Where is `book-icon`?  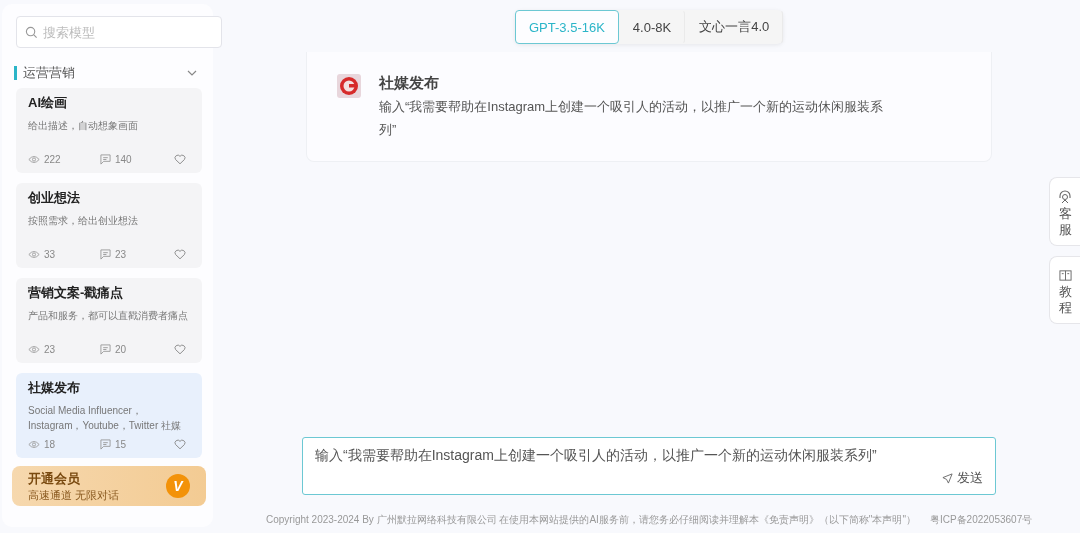 book-icon is located at coordinates (1065, 276).